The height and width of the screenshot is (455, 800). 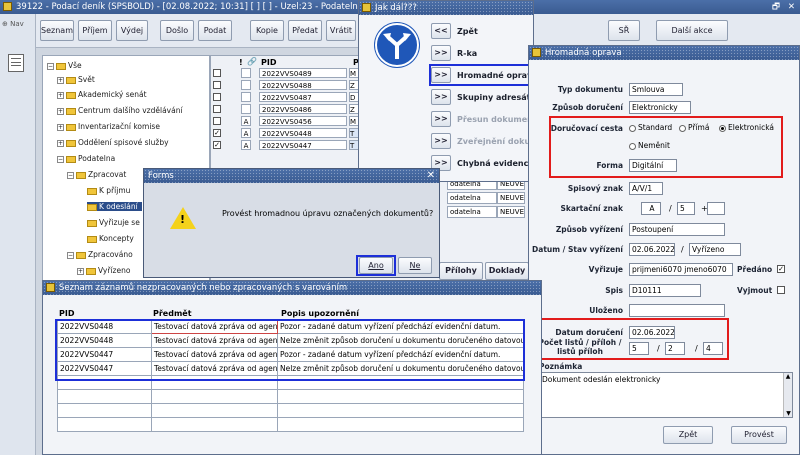 What do you see at coordinates (102, 94) in the screenshot?
I see `tree-item-akademicky-senat: + Akademický senát` at bounding box center [102, 94].